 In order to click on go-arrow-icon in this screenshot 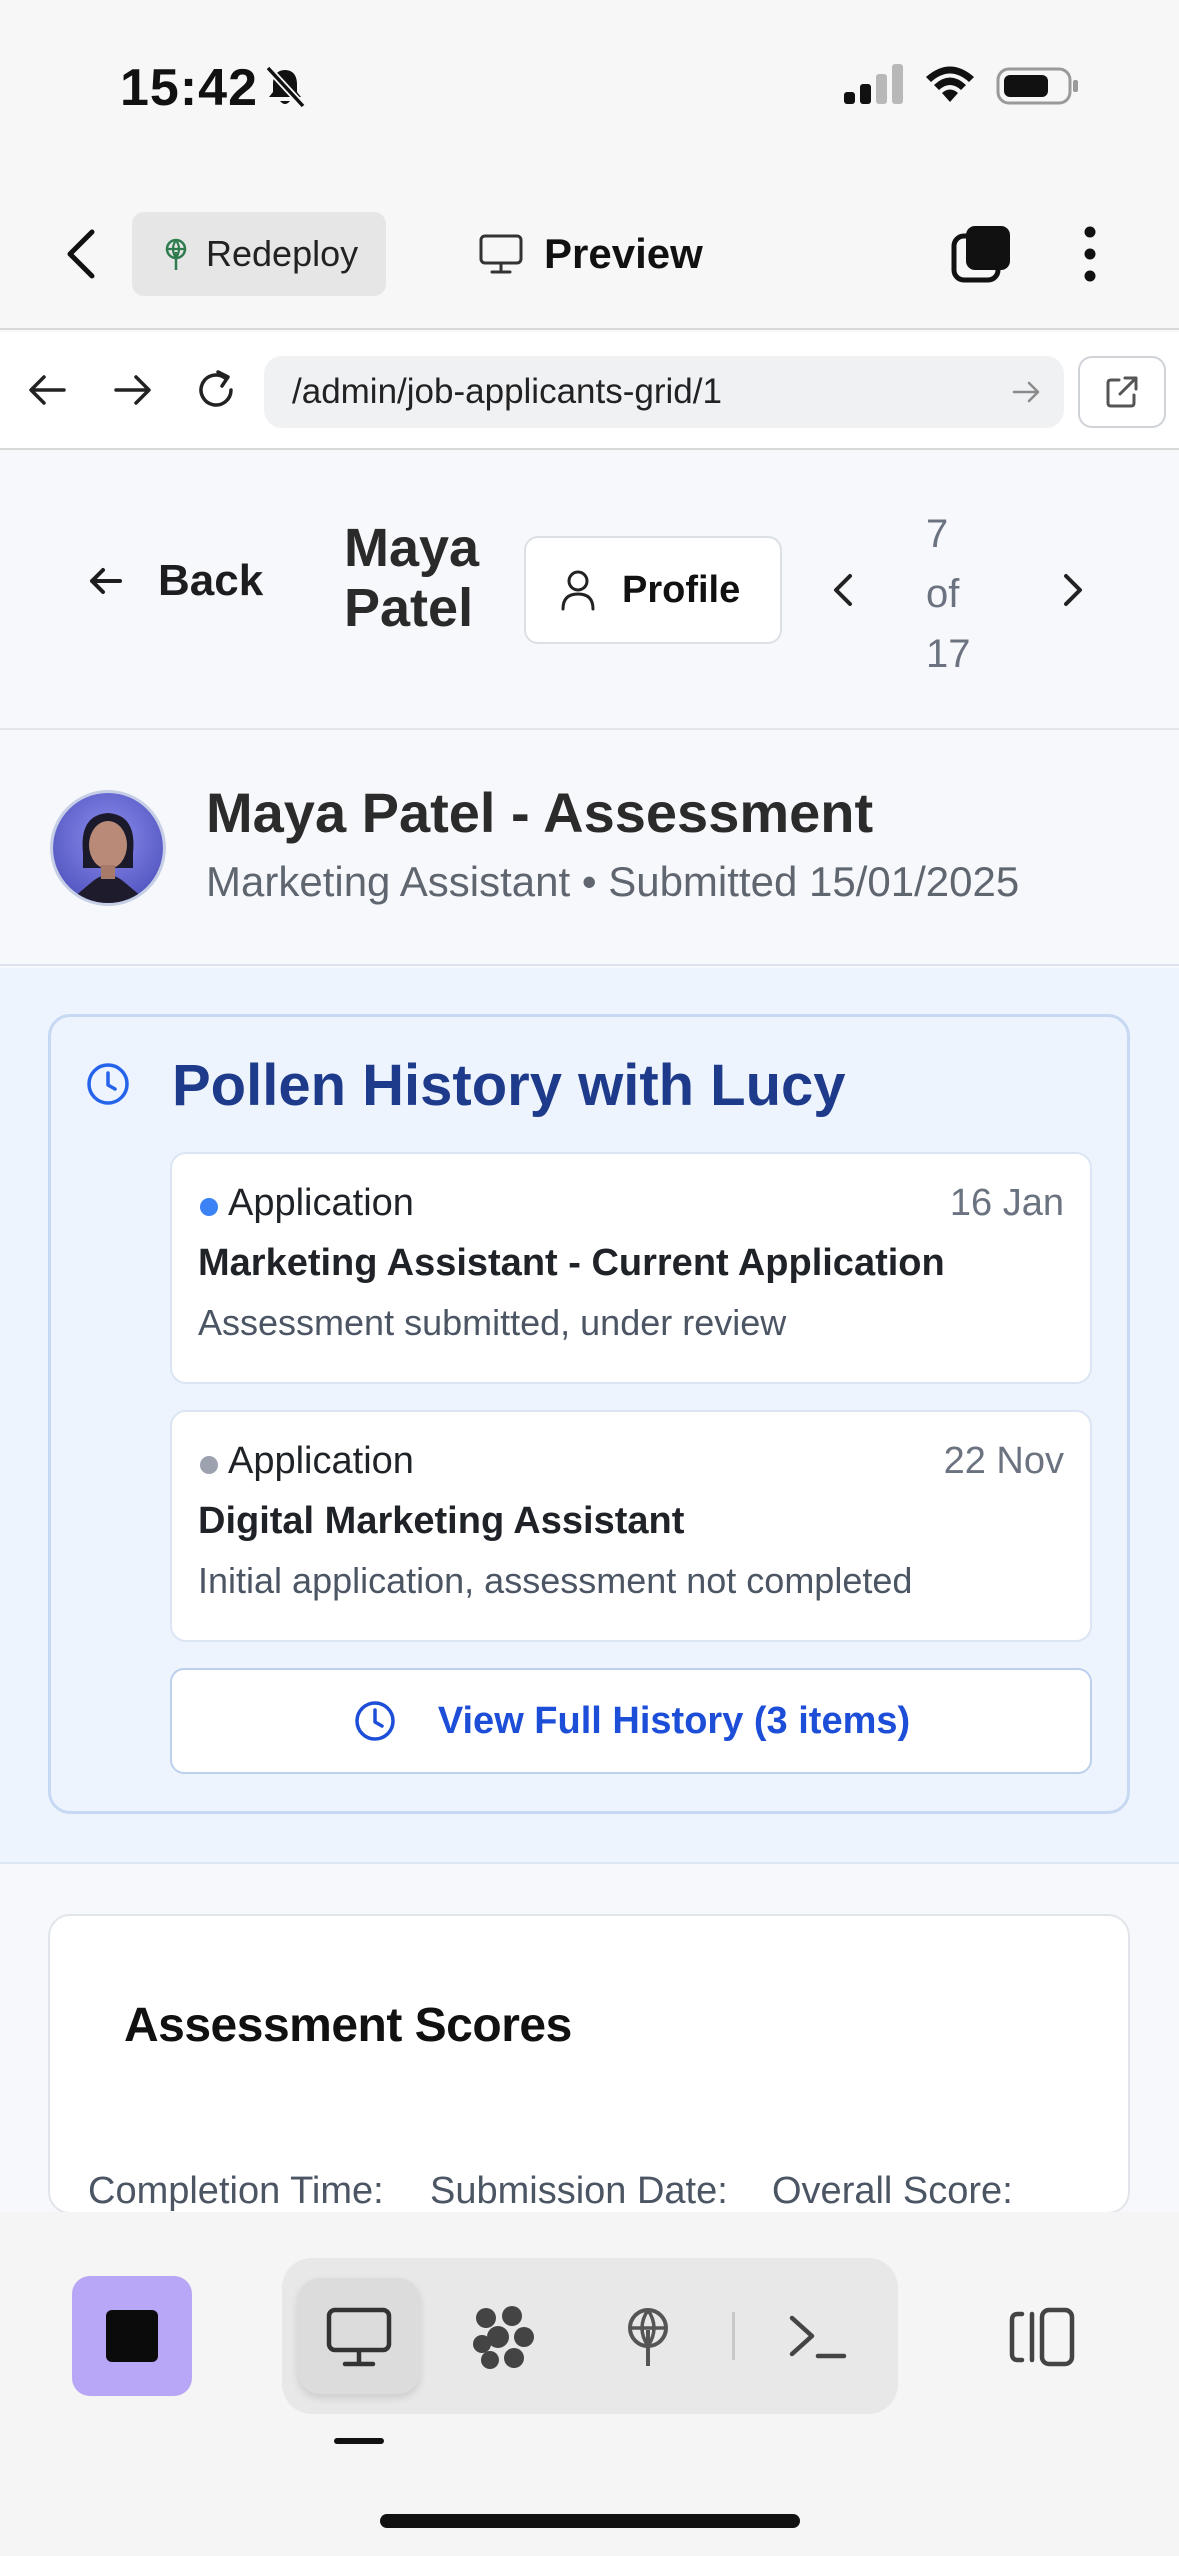, I will do `click(1026, 392)`.